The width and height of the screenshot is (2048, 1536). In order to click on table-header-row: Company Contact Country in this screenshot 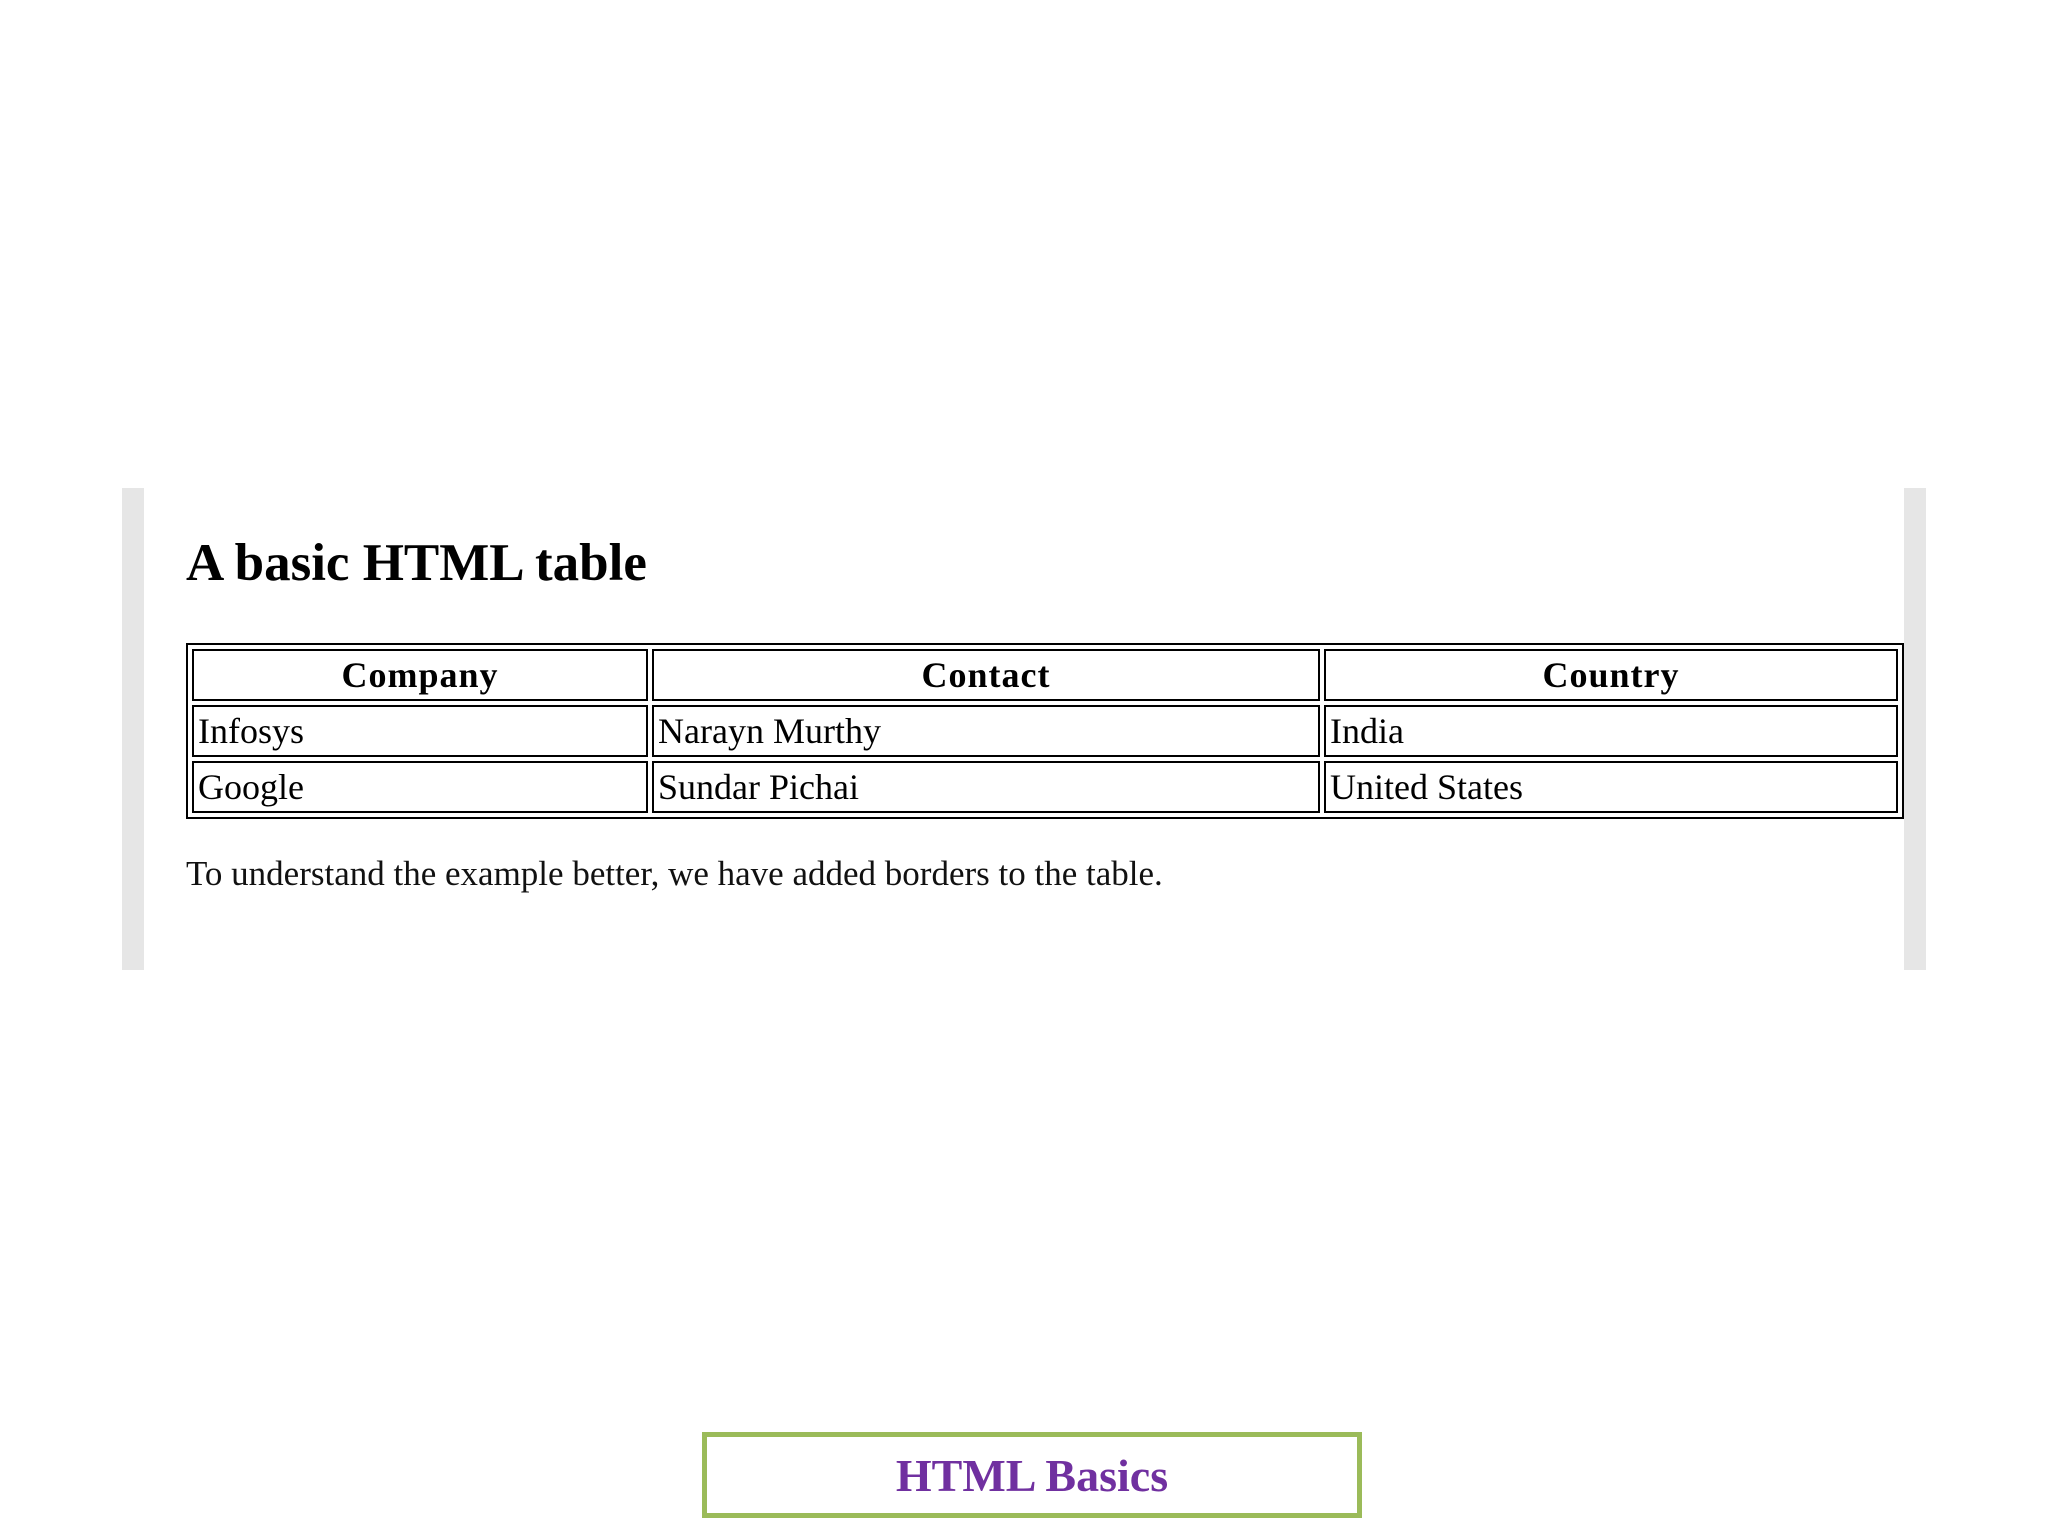, I will do `click(1045, 675)`.